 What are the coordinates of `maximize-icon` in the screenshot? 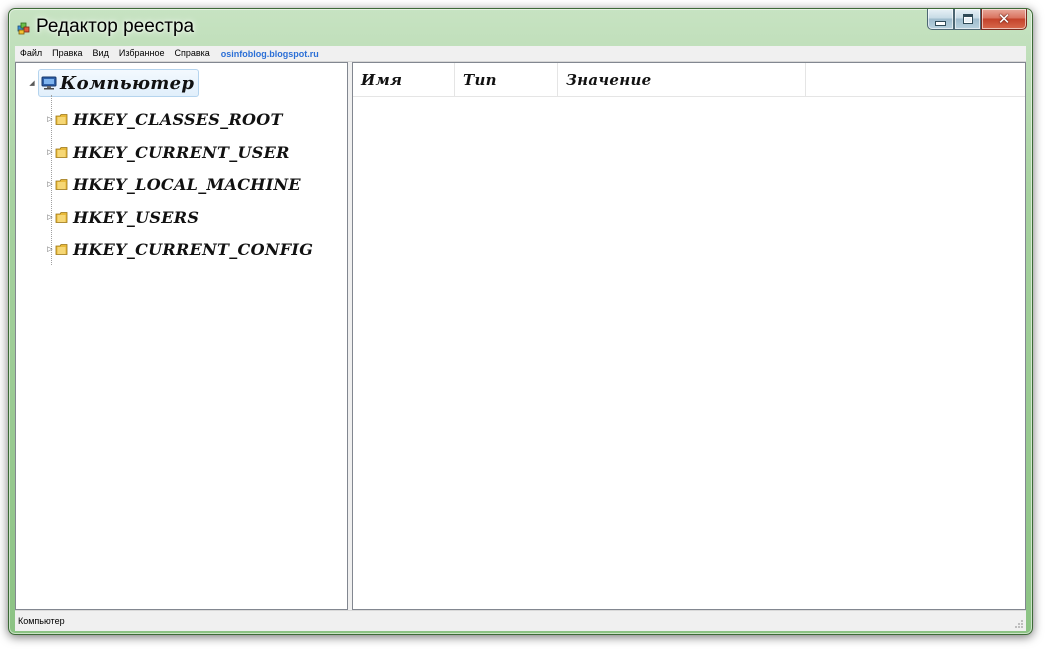 It's located at (967, 19).